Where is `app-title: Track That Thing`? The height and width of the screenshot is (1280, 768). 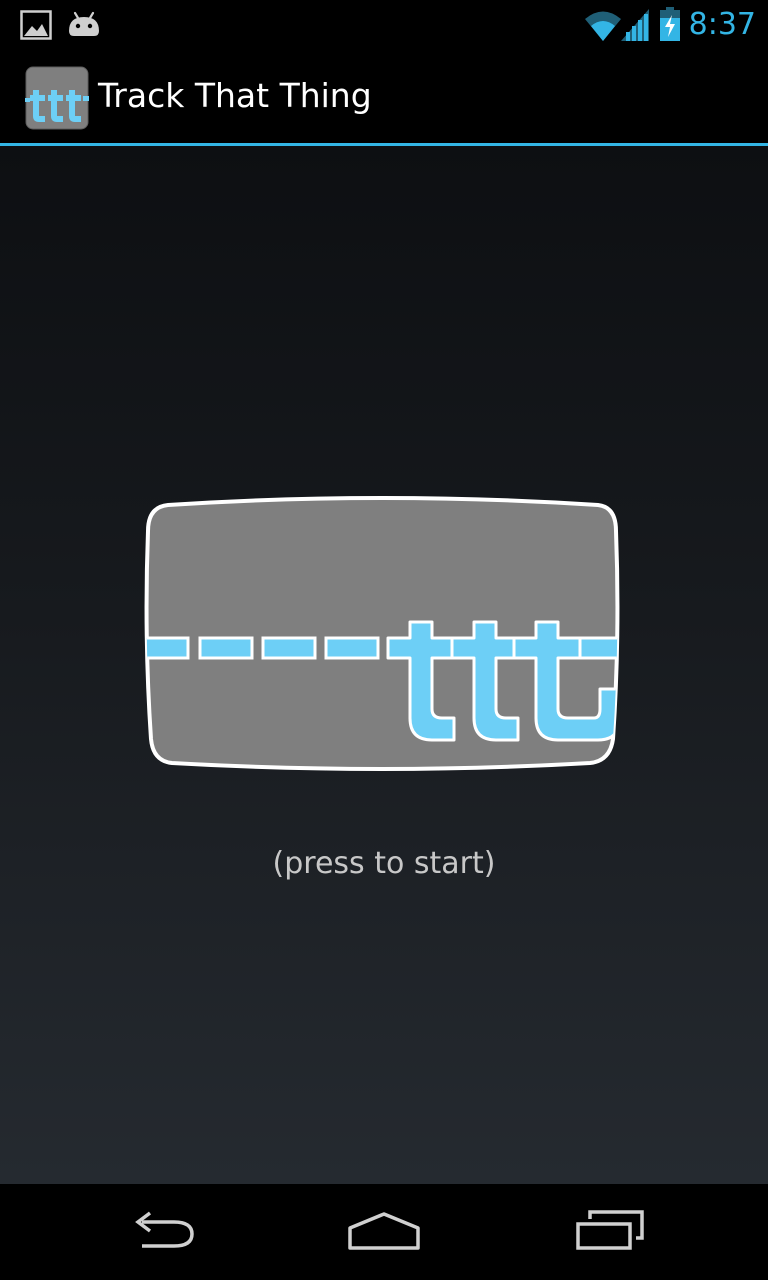 app-title: Track That Thing is located at coordinates (235, 95).